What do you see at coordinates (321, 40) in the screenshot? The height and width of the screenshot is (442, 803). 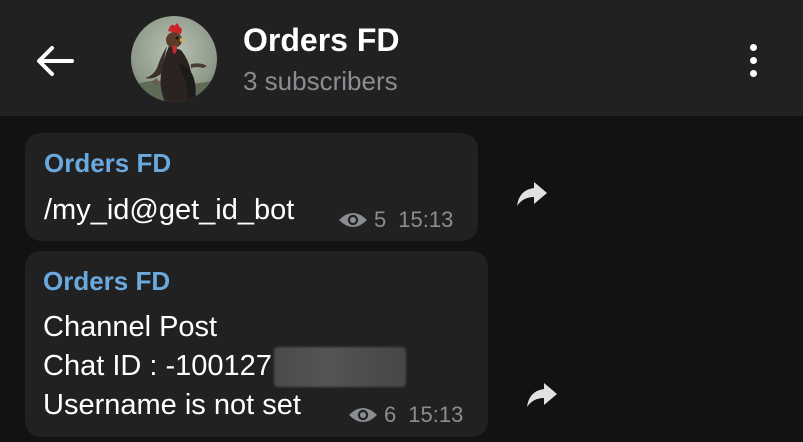 I see `channel-title: Orders FD` at bounding box center [321, 40].